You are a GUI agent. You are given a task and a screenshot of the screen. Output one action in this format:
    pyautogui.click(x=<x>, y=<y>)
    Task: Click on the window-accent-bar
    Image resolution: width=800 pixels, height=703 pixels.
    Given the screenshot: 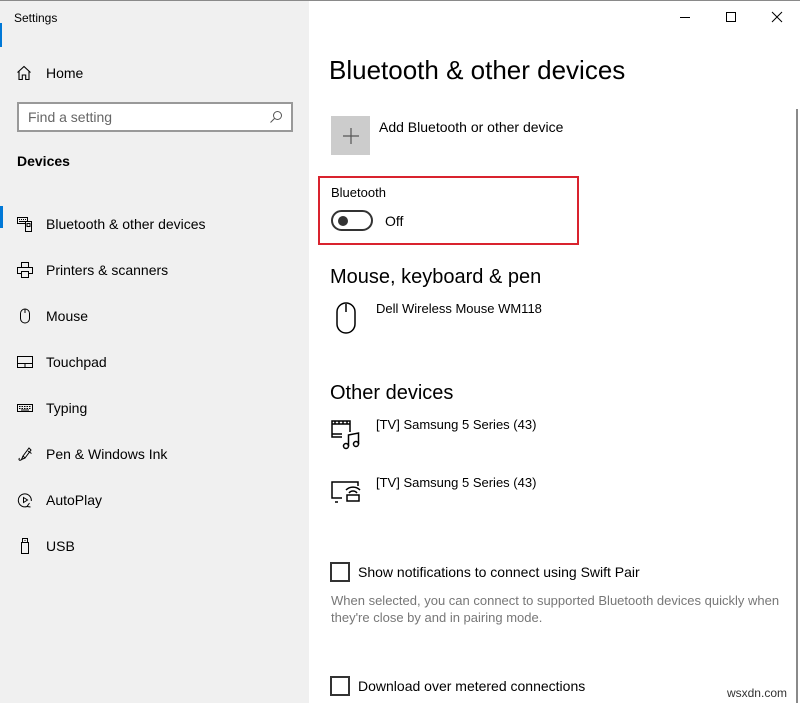 What is the action you would take?
    pyautogui.click(x=1, y=35)
    